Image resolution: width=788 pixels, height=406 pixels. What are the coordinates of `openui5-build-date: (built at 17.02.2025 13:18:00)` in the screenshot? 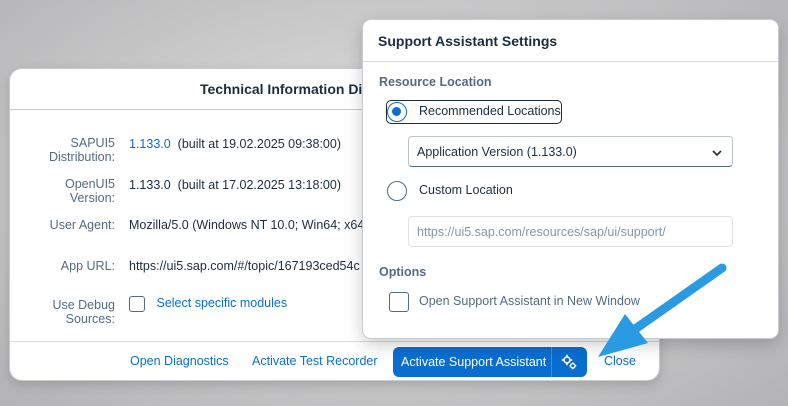 It's located at (259, 185).